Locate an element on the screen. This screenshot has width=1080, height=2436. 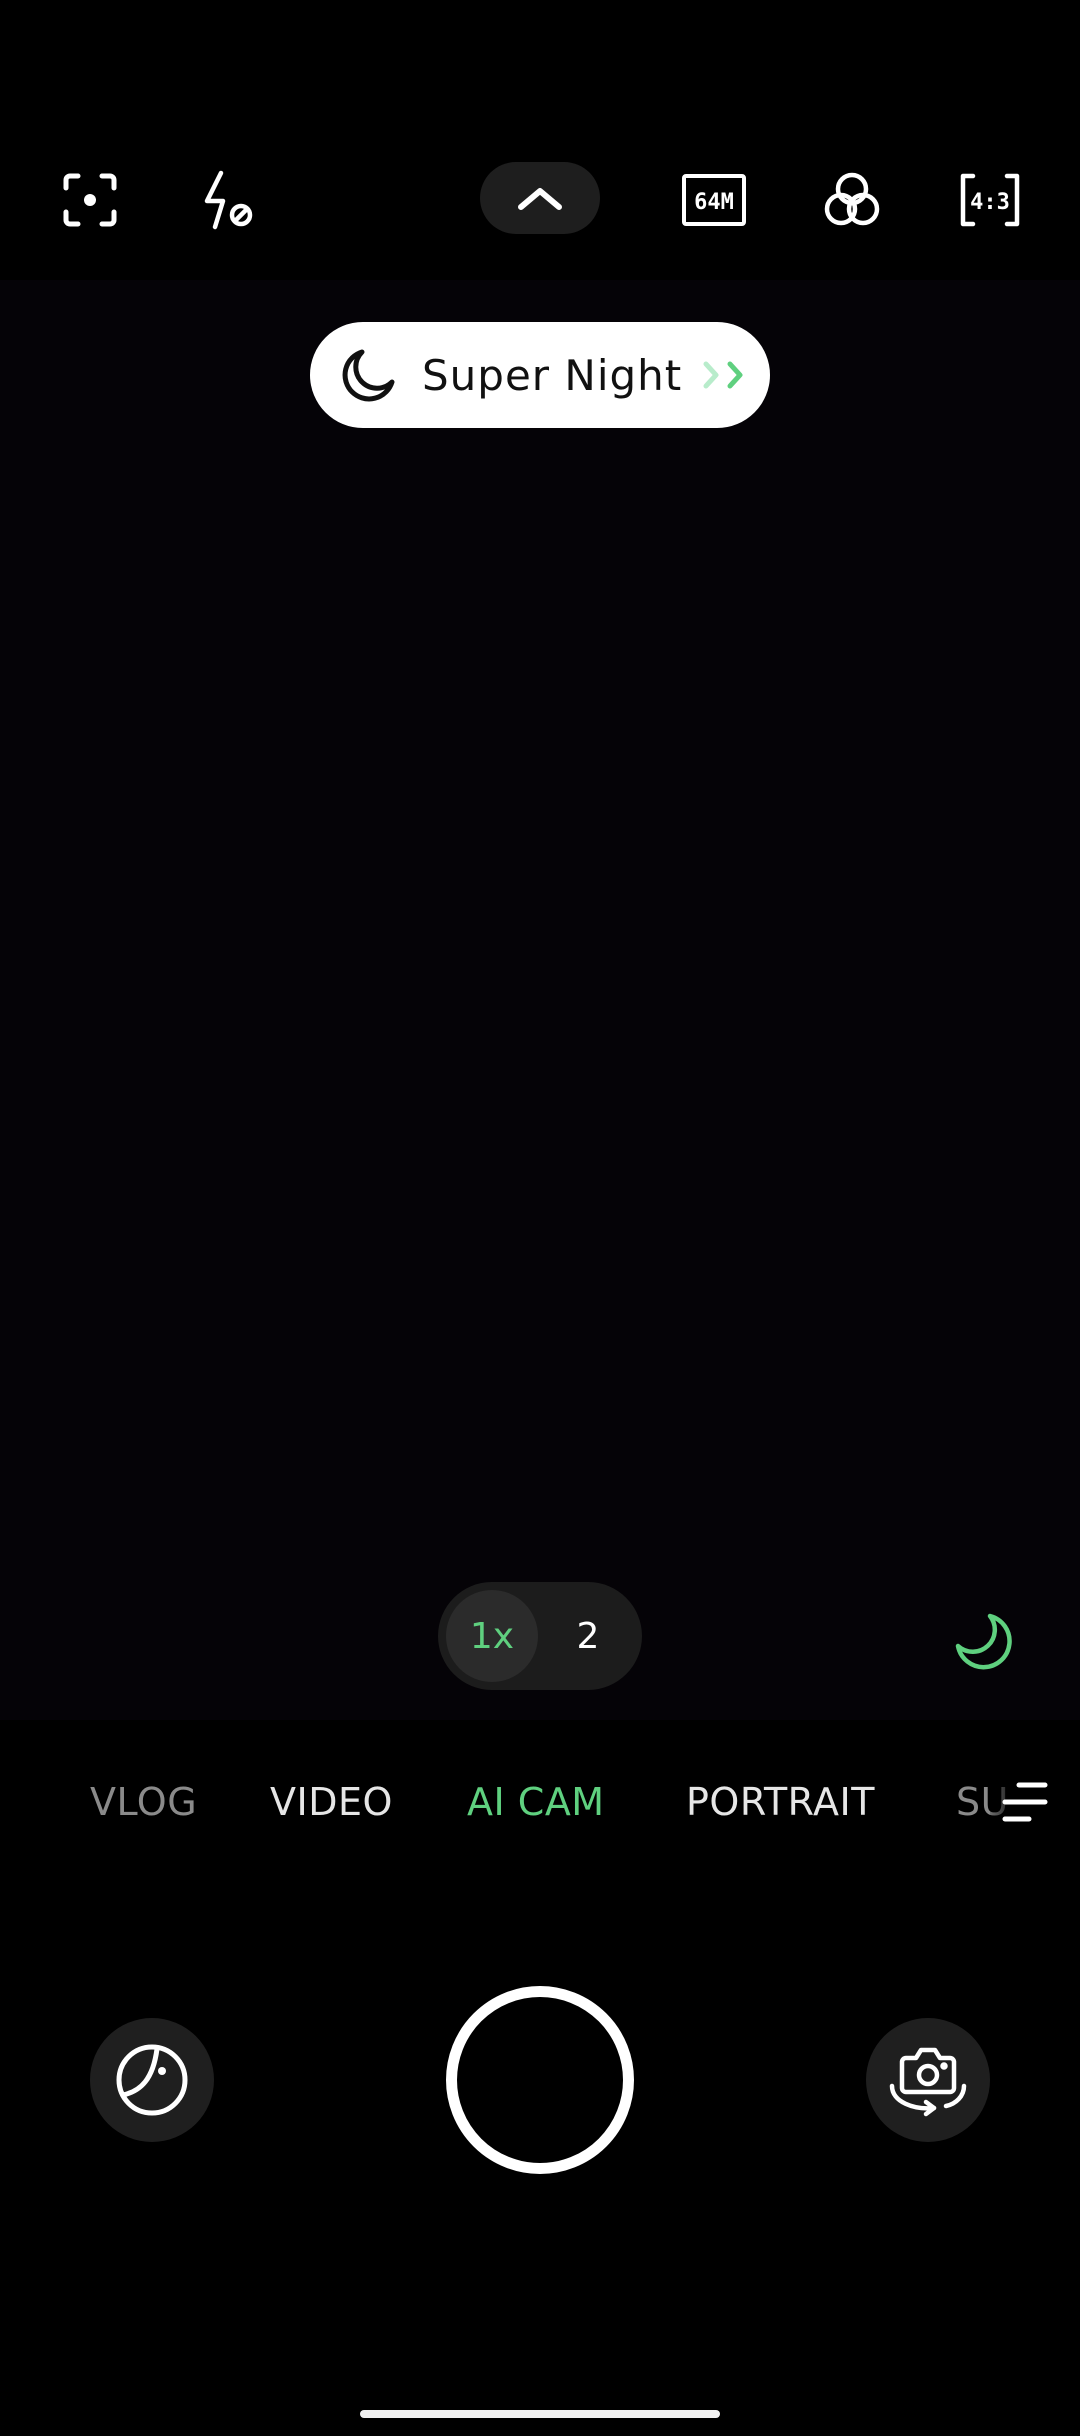
collapse-toolbar-button is located at coordinates (540, 198).